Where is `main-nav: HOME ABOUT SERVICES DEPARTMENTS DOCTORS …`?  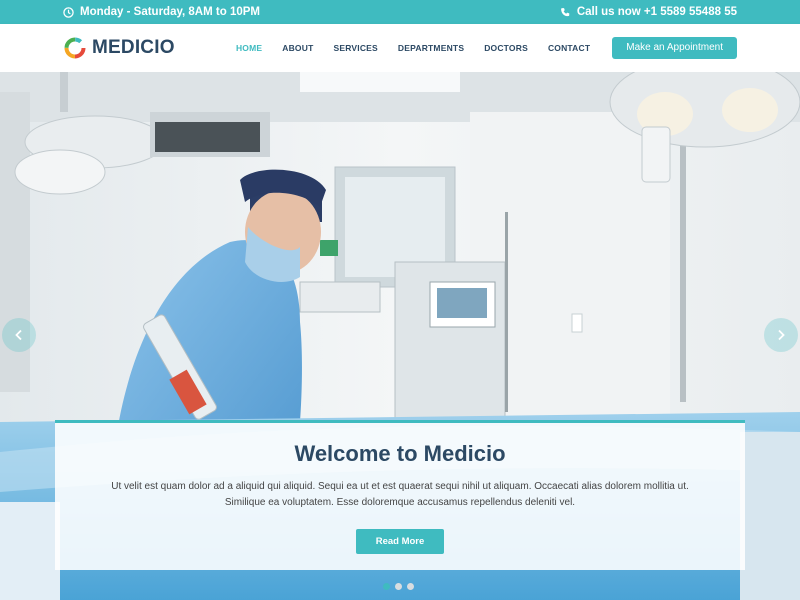
main-nav: HOME ABOUT SERVICES DEPARTMENTS DOCTORS … is located at coordinates (413, 48).